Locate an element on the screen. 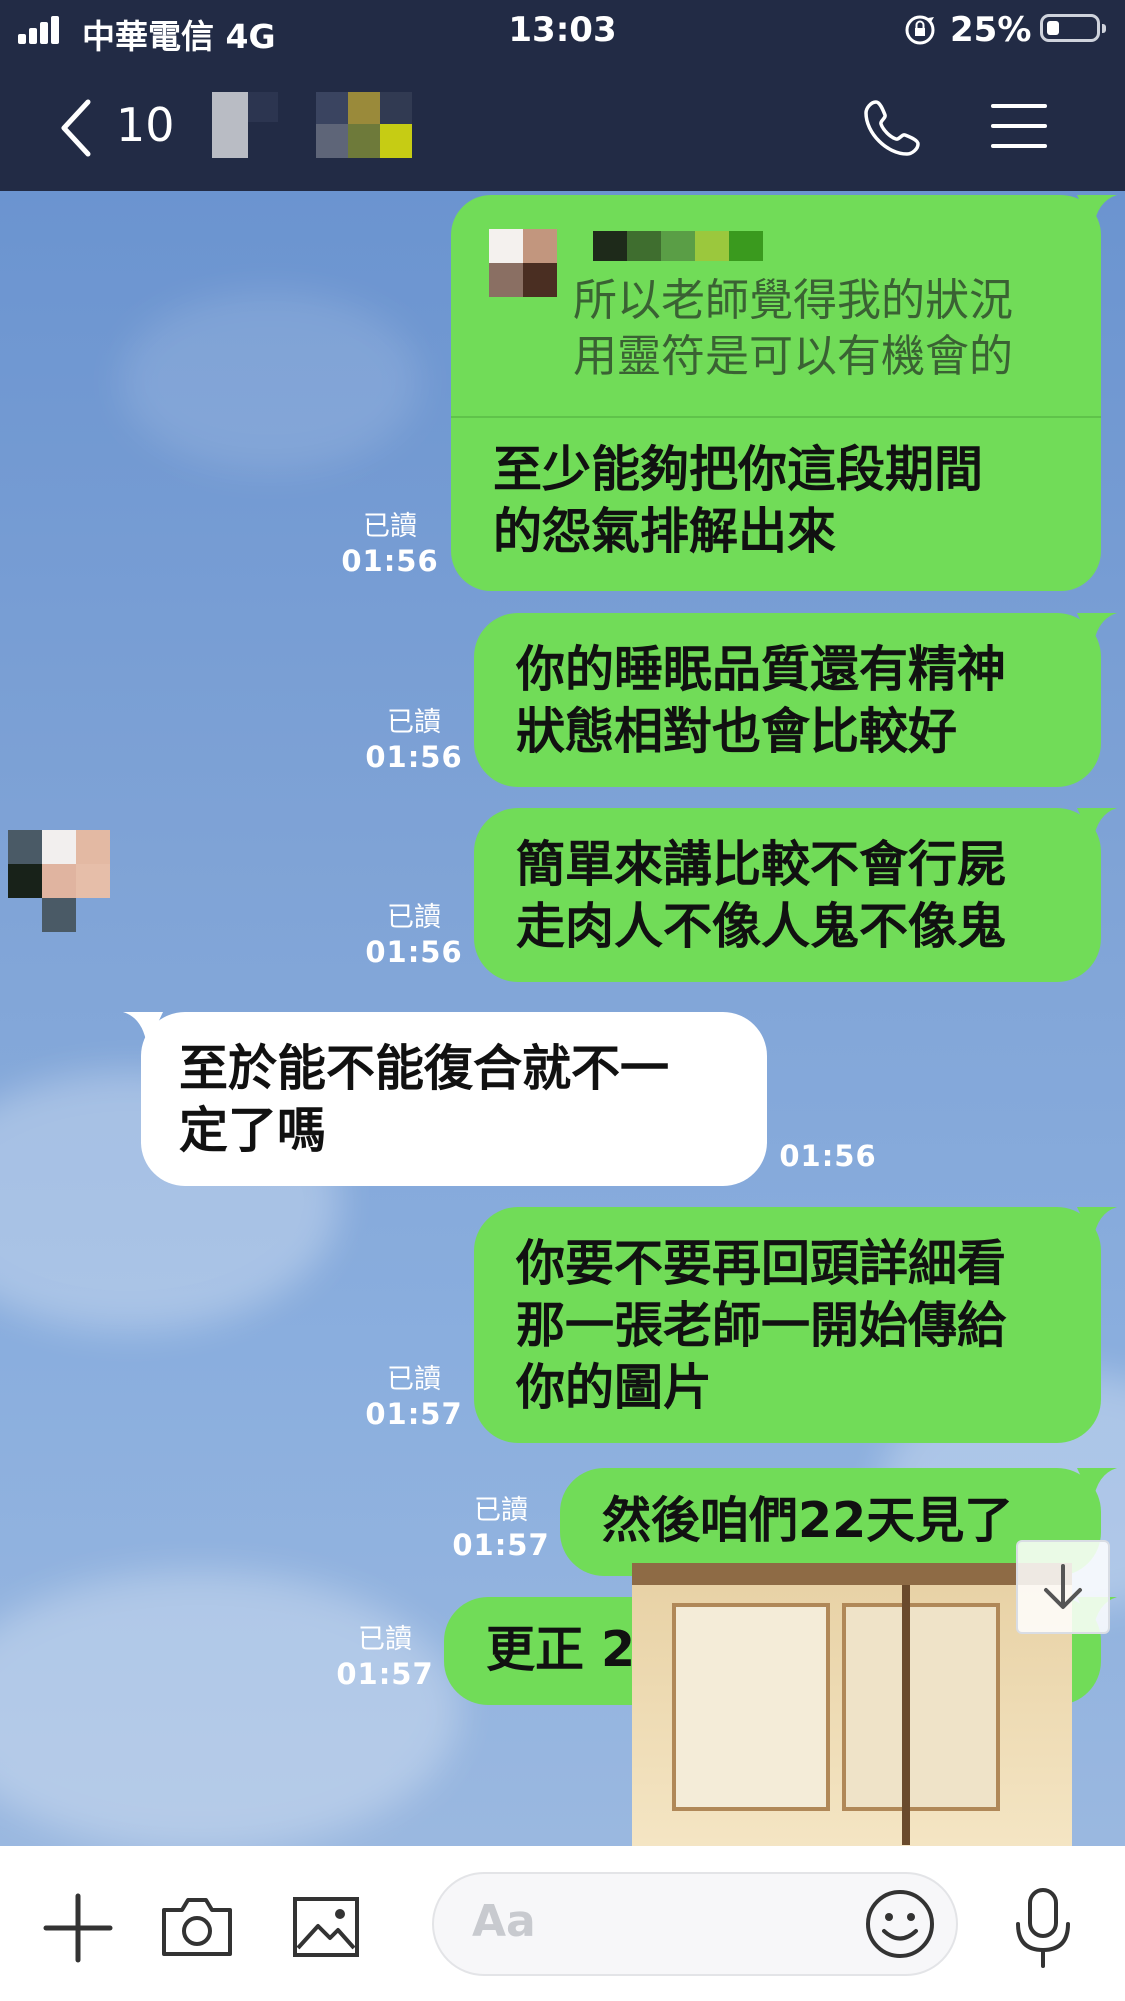 The width and height of the screenshot is (1125, 2001). status-bar: 中華電信 4G 13:03 25% is located at coordinates (562, 29).